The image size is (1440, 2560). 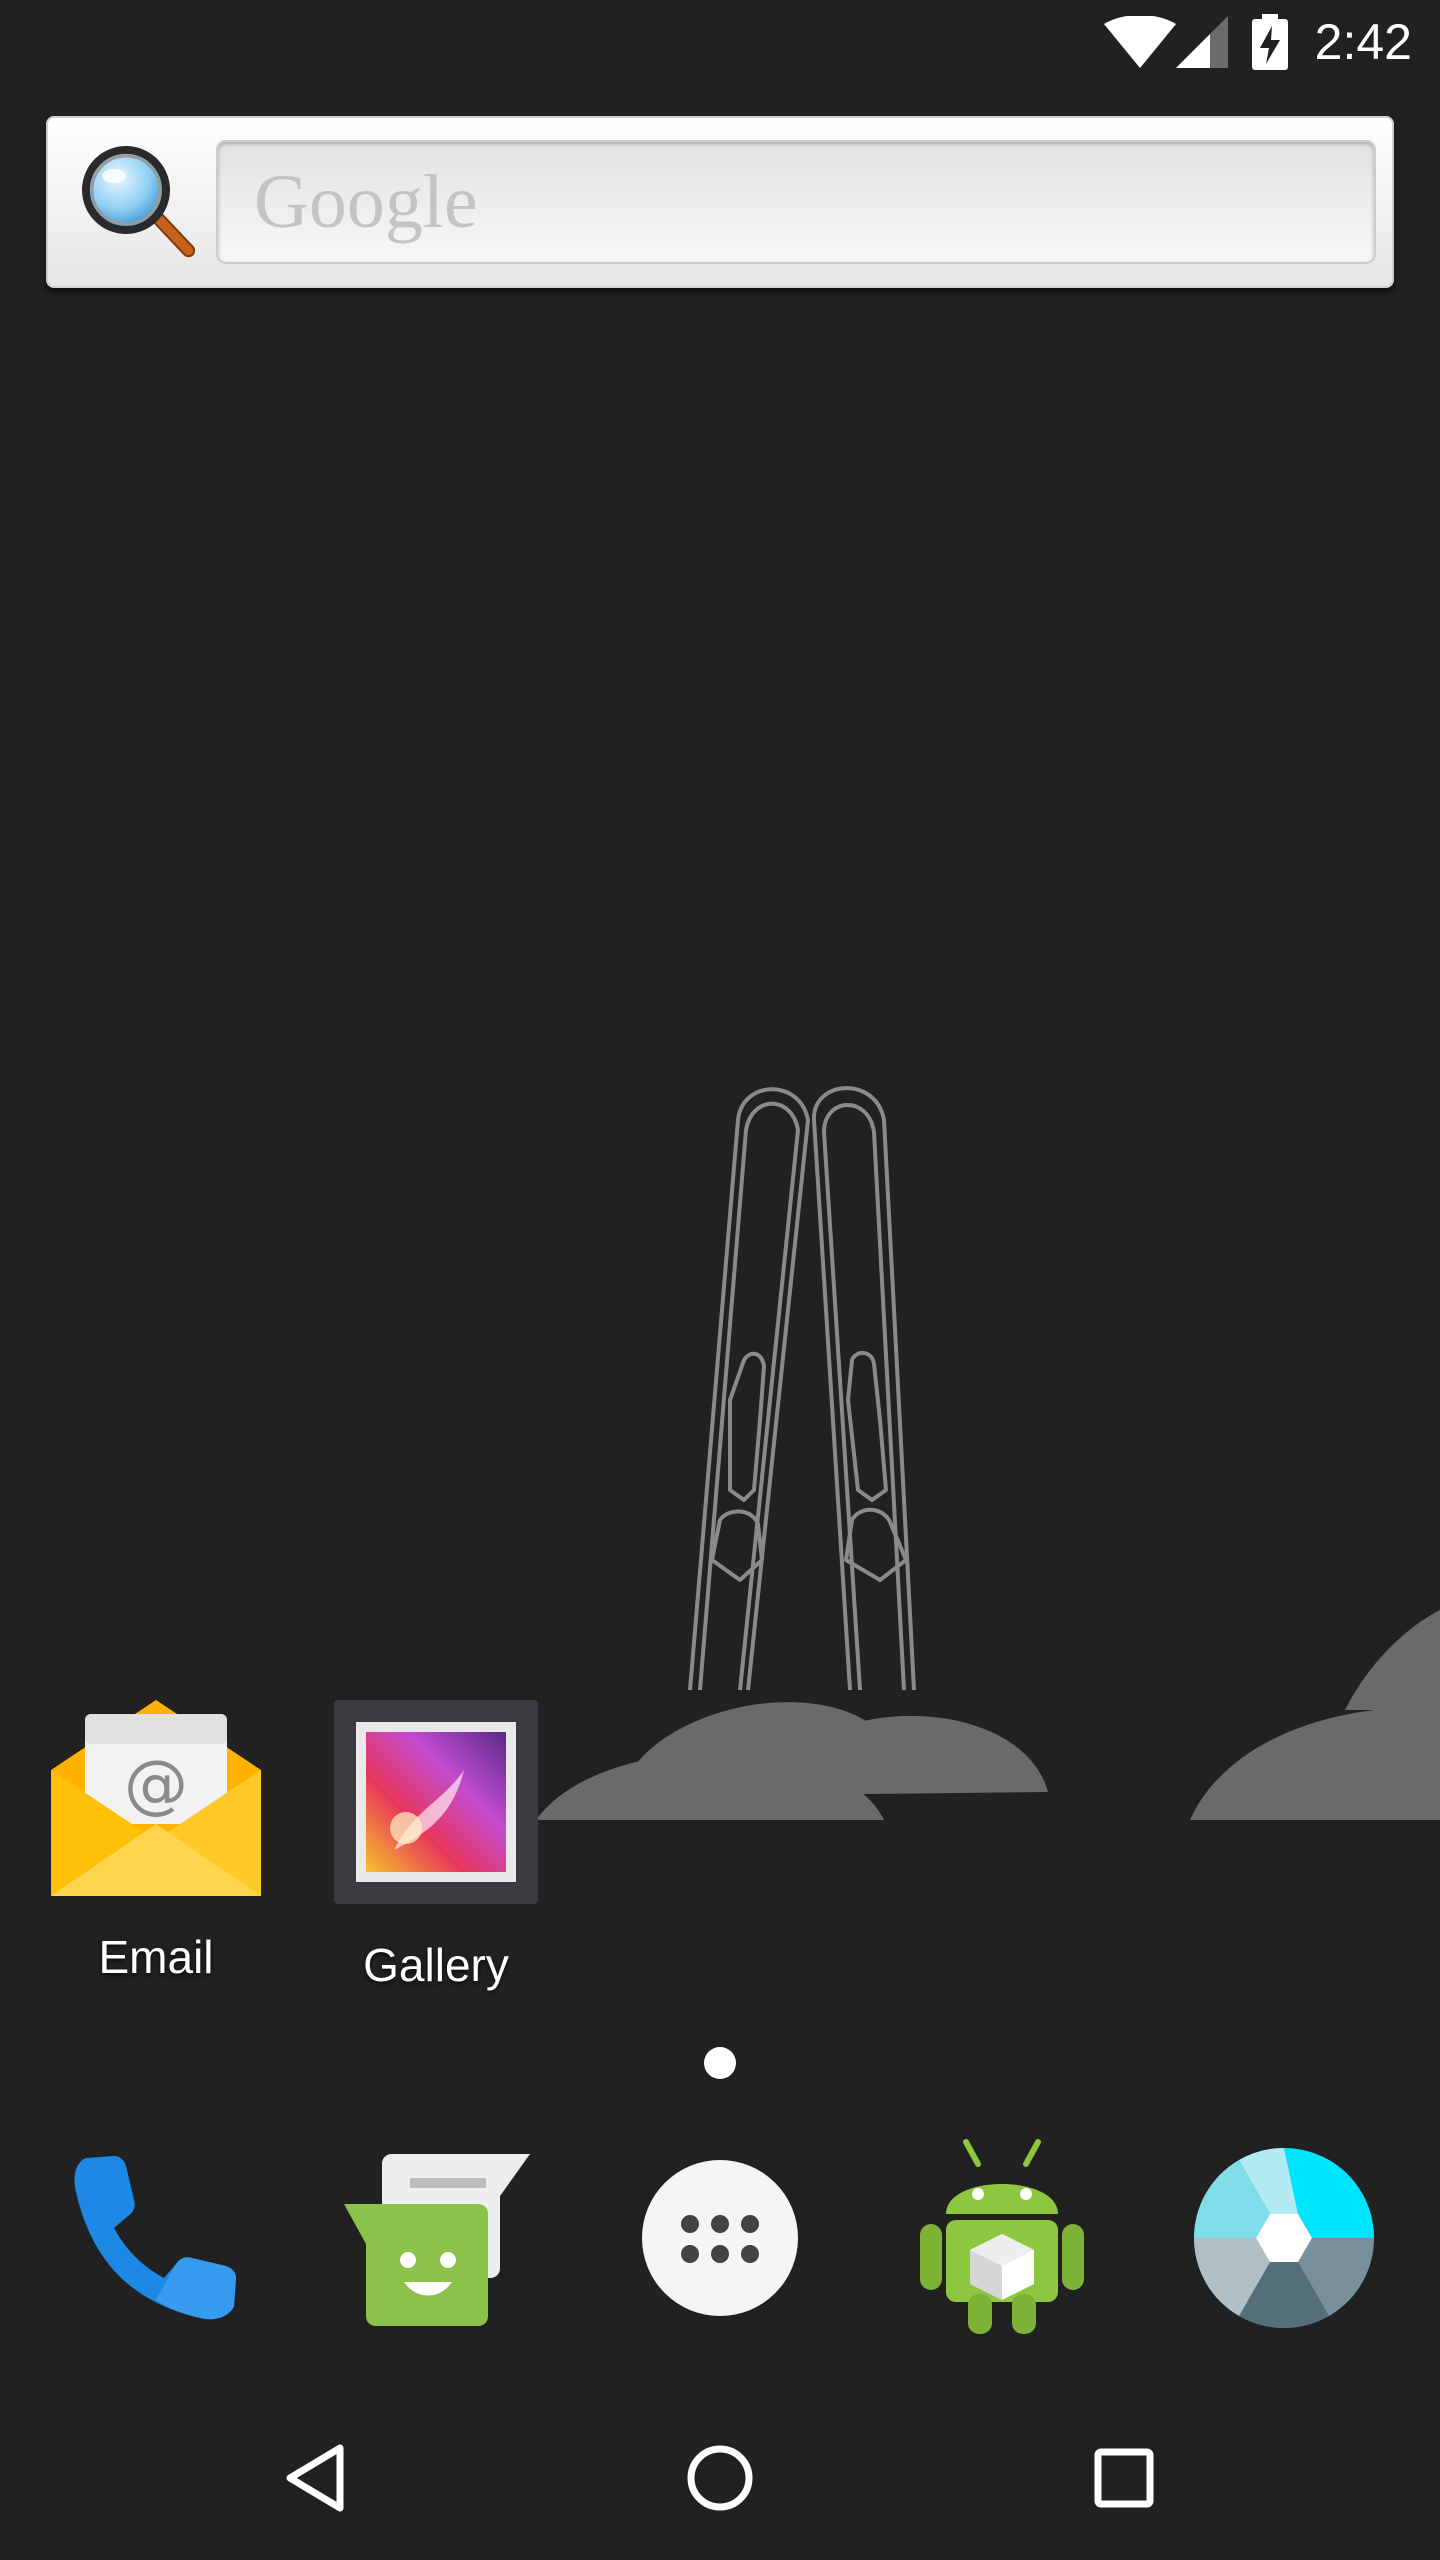 I want to click on page-indicator-dot, so click(x=720, y=2063).